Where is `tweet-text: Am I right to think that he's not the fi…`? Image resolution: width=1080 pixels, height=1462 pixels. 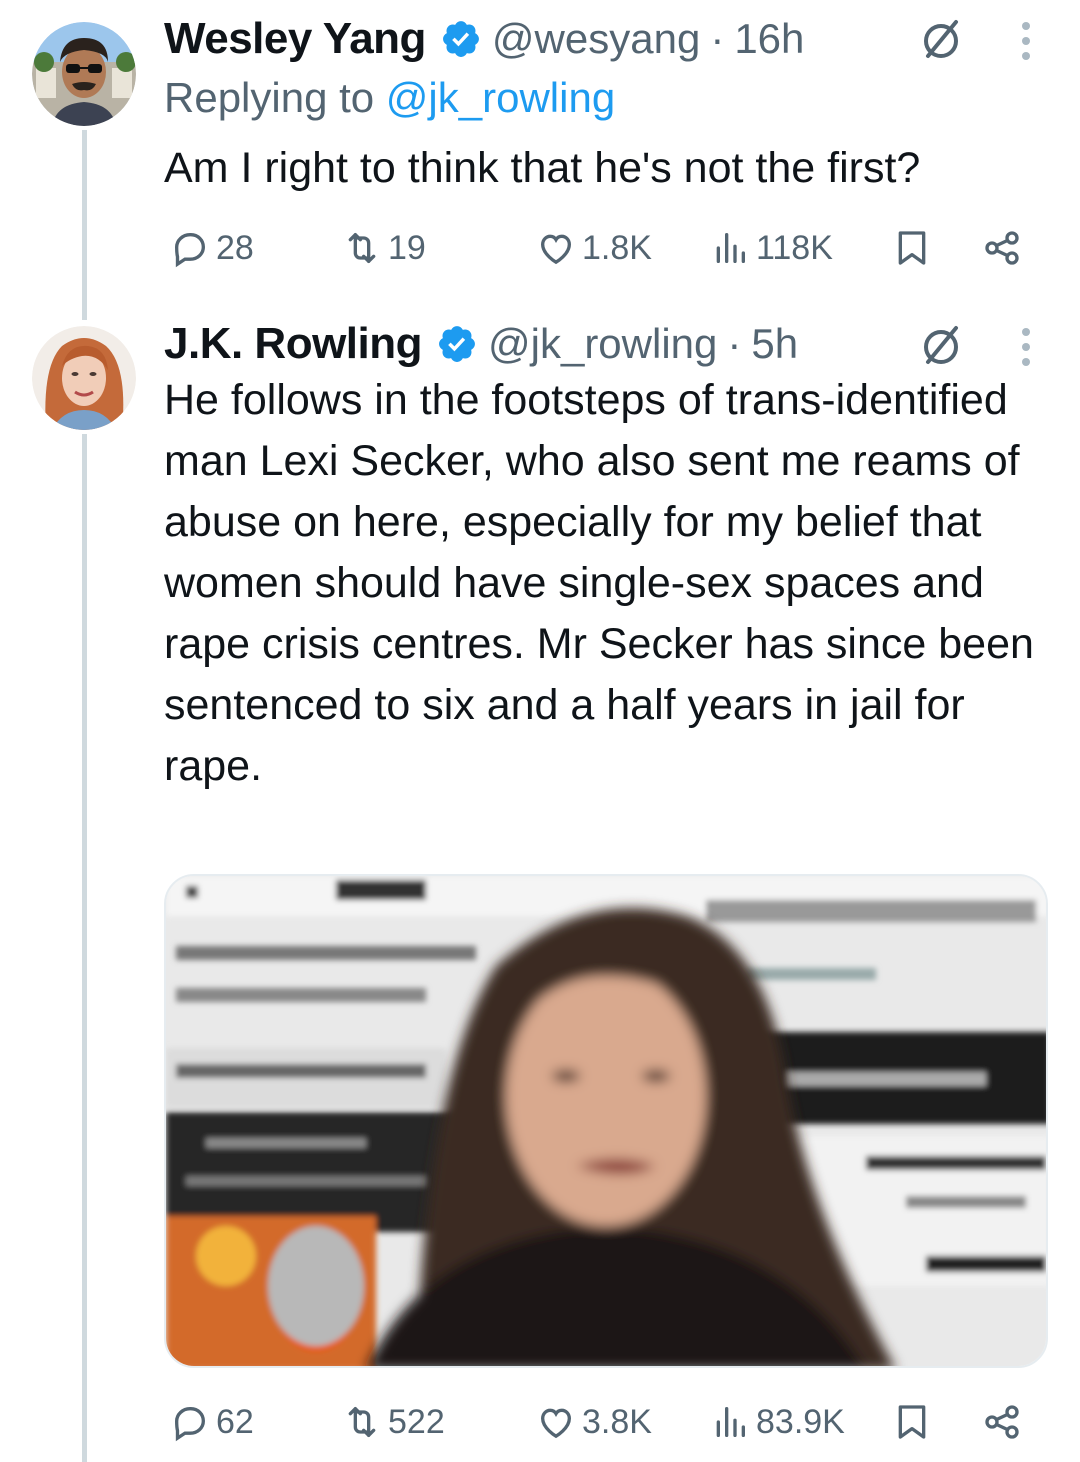
tweet-text: Am I right to think that he's not the fi… is located at coordinates (542, 168).